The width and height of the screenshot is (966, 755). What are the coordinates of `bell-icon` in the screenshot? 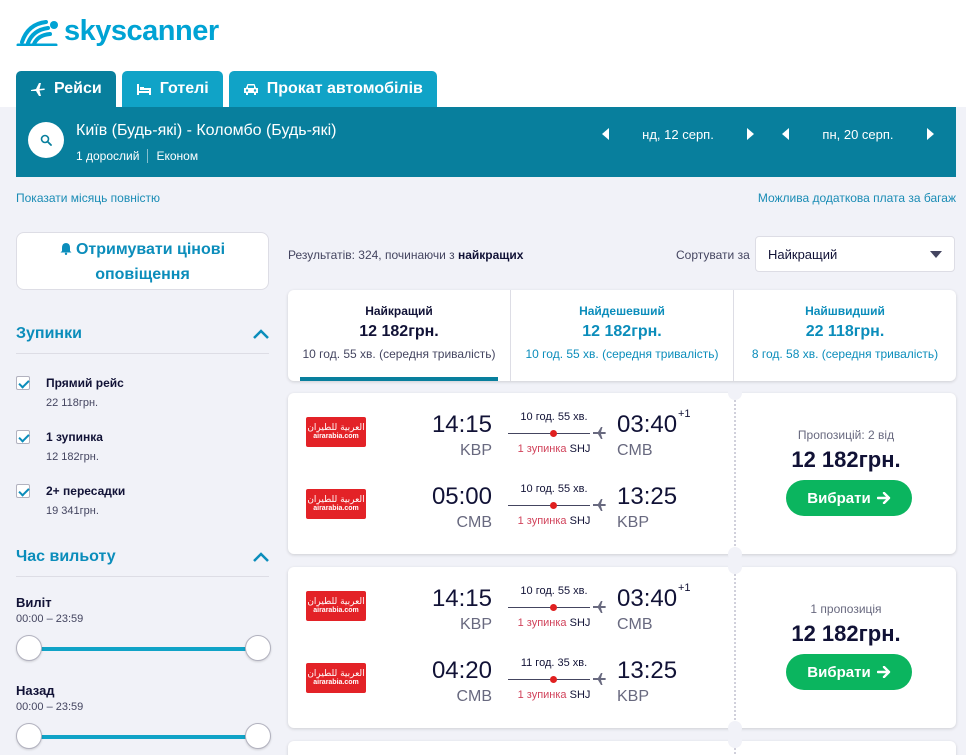 It's located at (66, 249).